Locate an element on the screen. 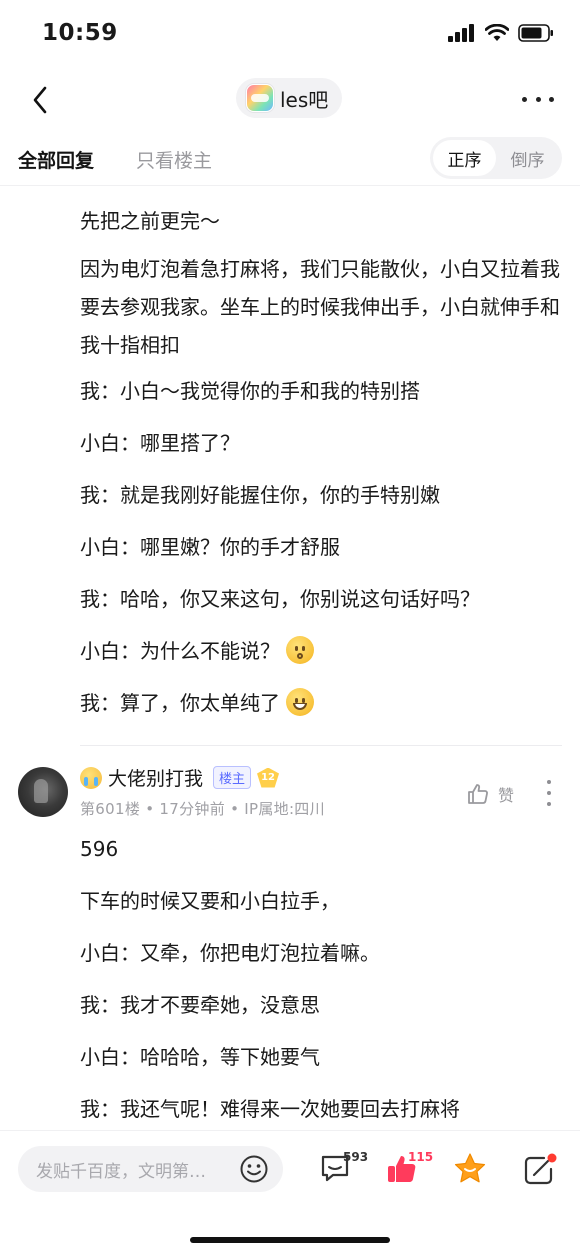 The height and width of the screenshot is (1255, 580). post-text-row: 小白：为什么不能说？ is located at coordinates (321, 651).